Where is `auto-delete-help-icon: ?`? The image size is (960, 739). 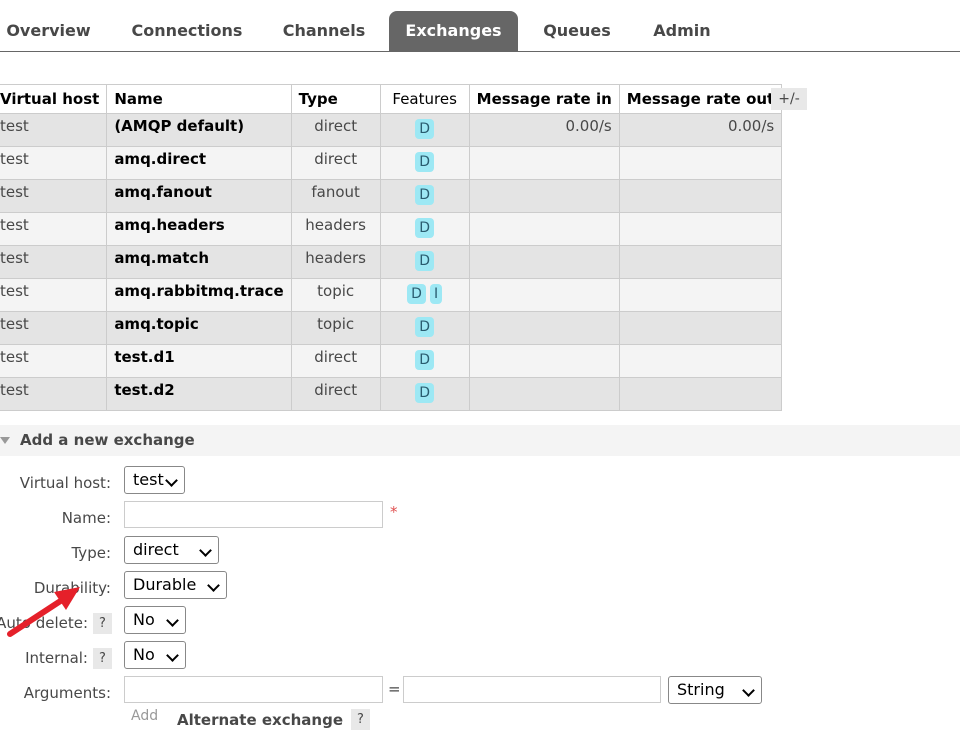
auto-delete-help-icon: ? is located at coordinates (102, 623).